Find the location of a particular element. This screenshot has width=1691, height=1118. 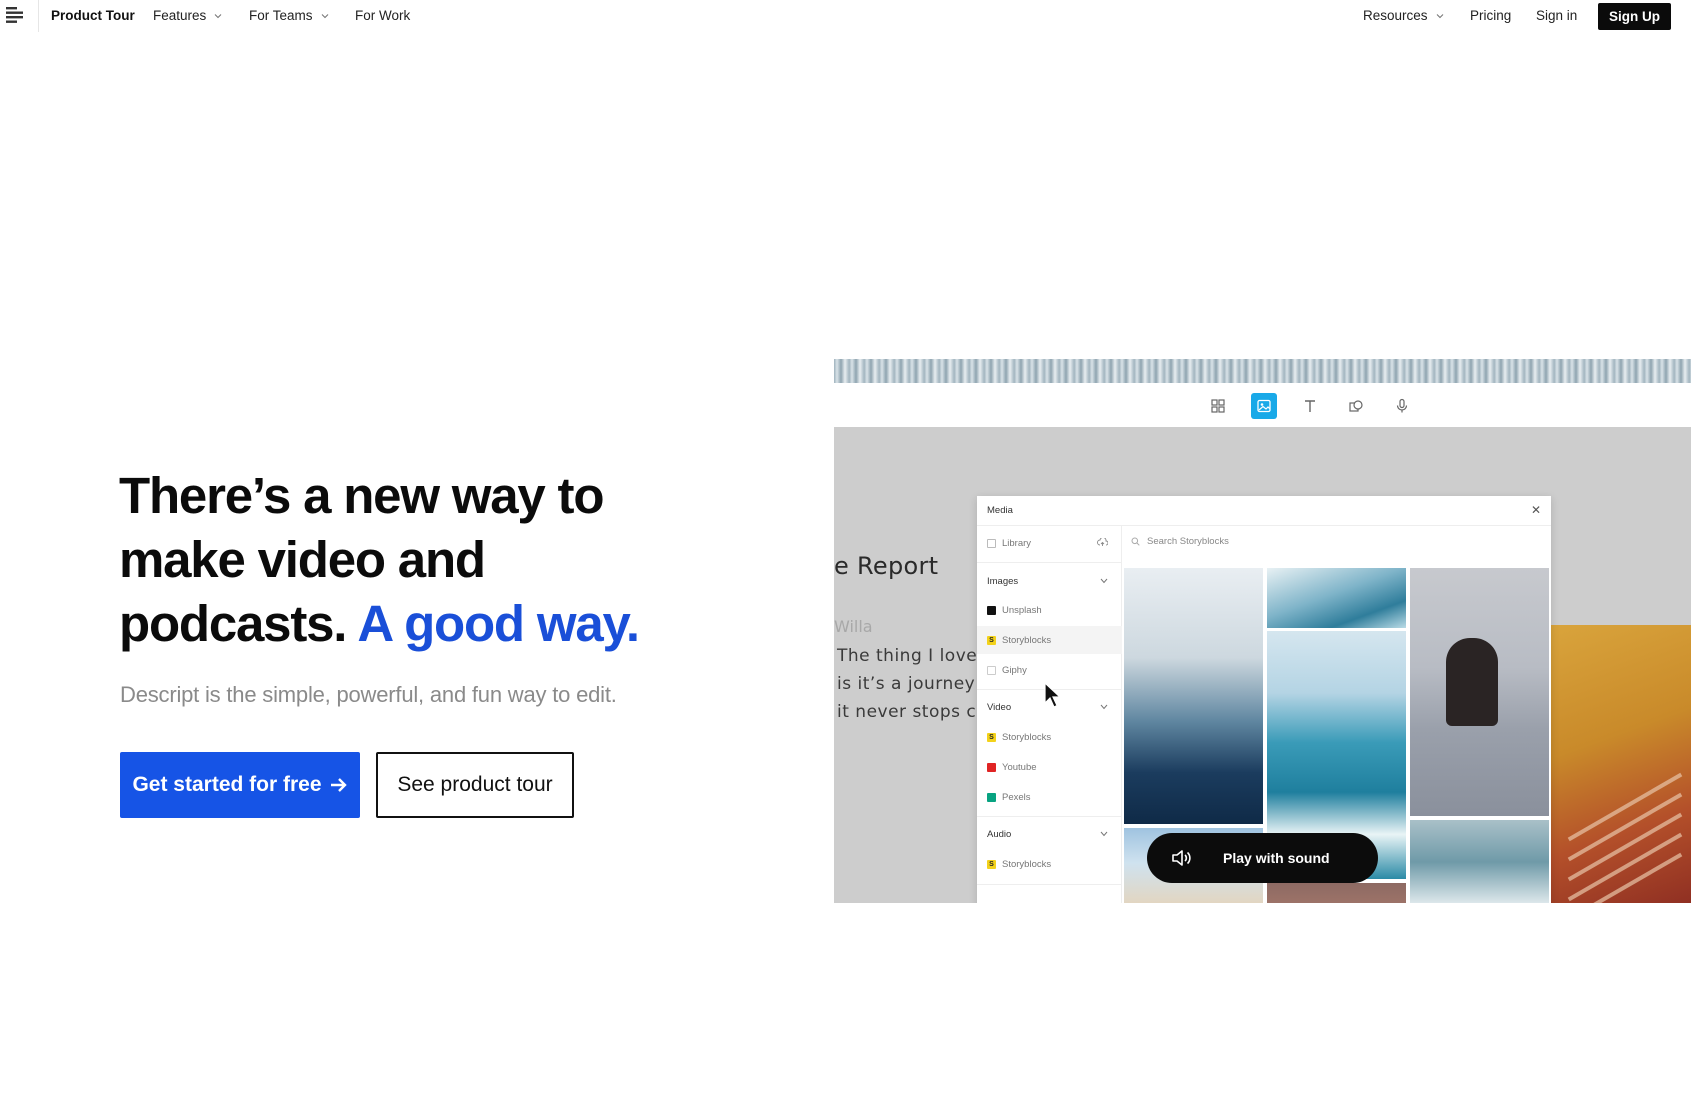

video-top-strip is located at coordinates (1262, 371).